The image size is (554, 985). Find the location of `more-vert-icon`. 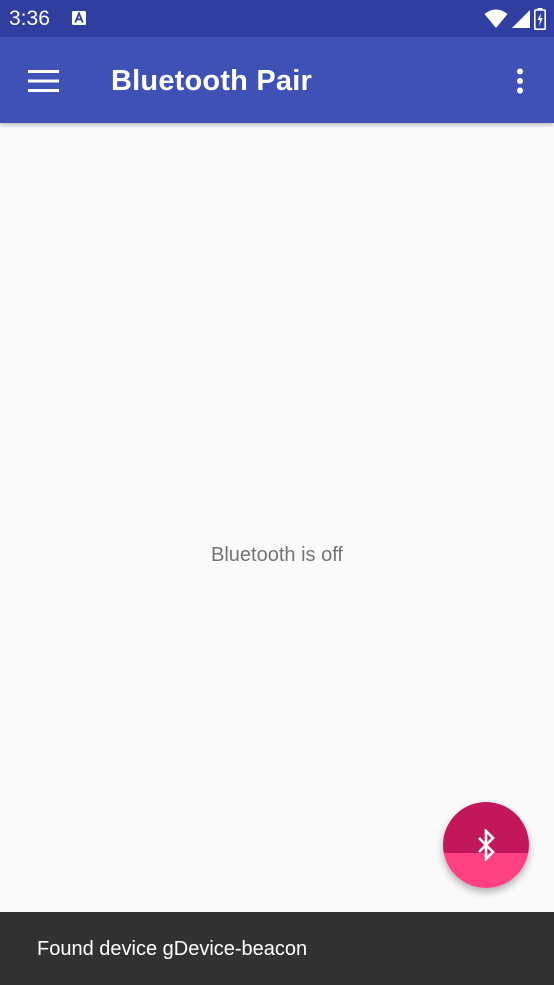

more-vert-icon is located at coordinates (520, 81).